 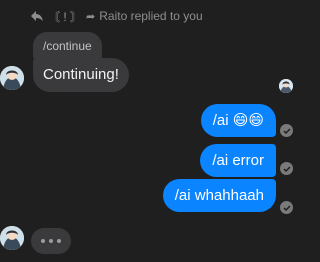 I want to click on typing-dots-icon, so click(x=51, y=241).